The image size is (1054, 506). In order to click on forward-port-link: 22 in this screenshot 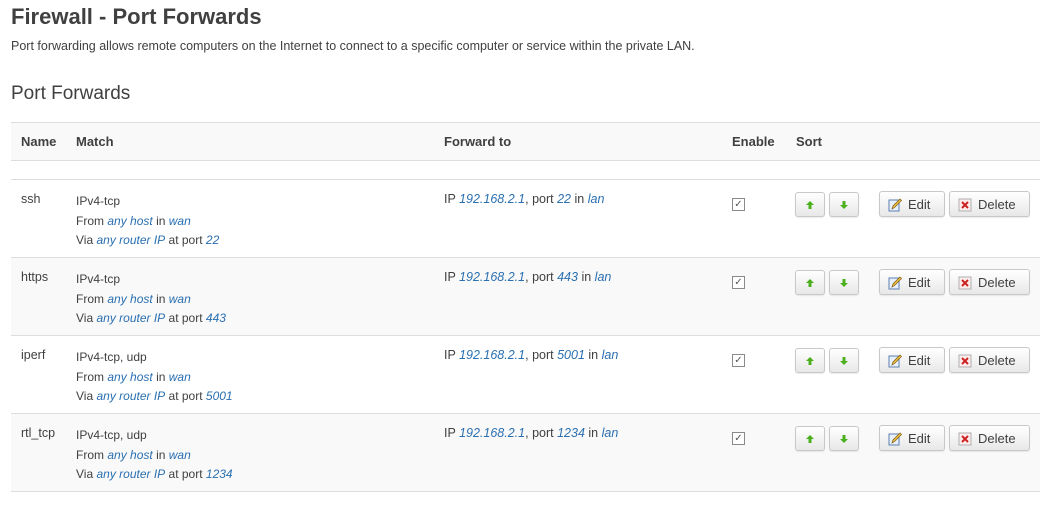, I will do `click(564, 199)`.